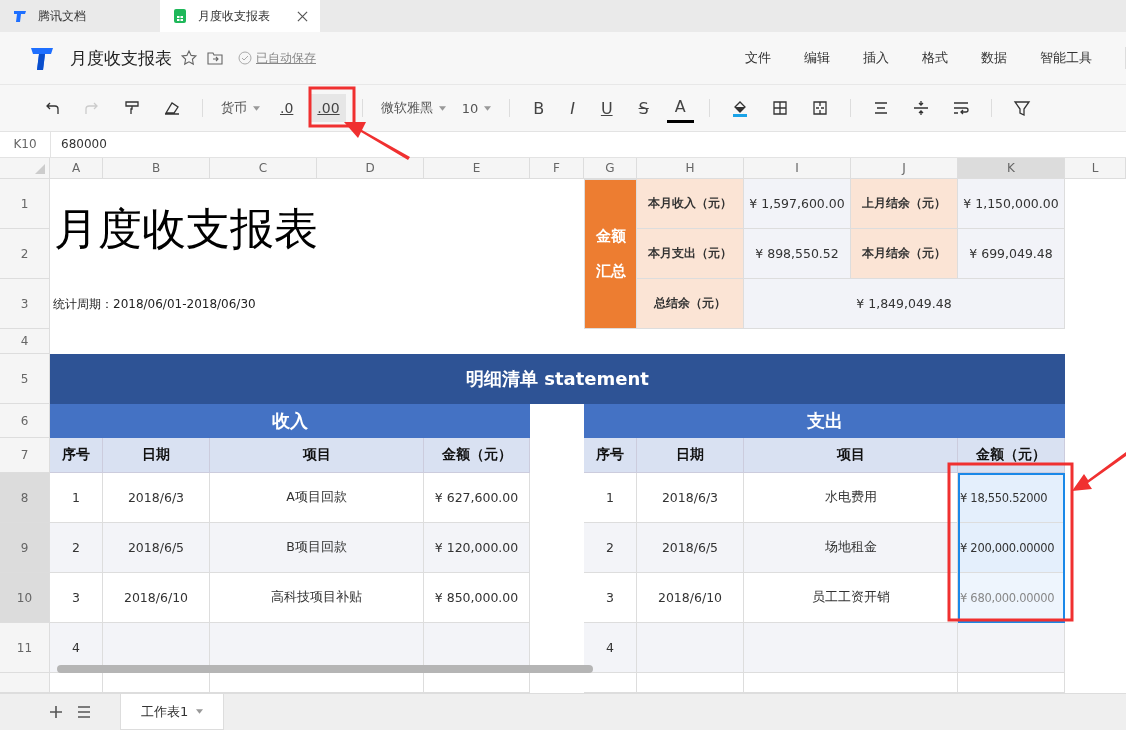 This screenshot has height=730, width=1126. I want to click on table-cell: 3, so click(610, 598).